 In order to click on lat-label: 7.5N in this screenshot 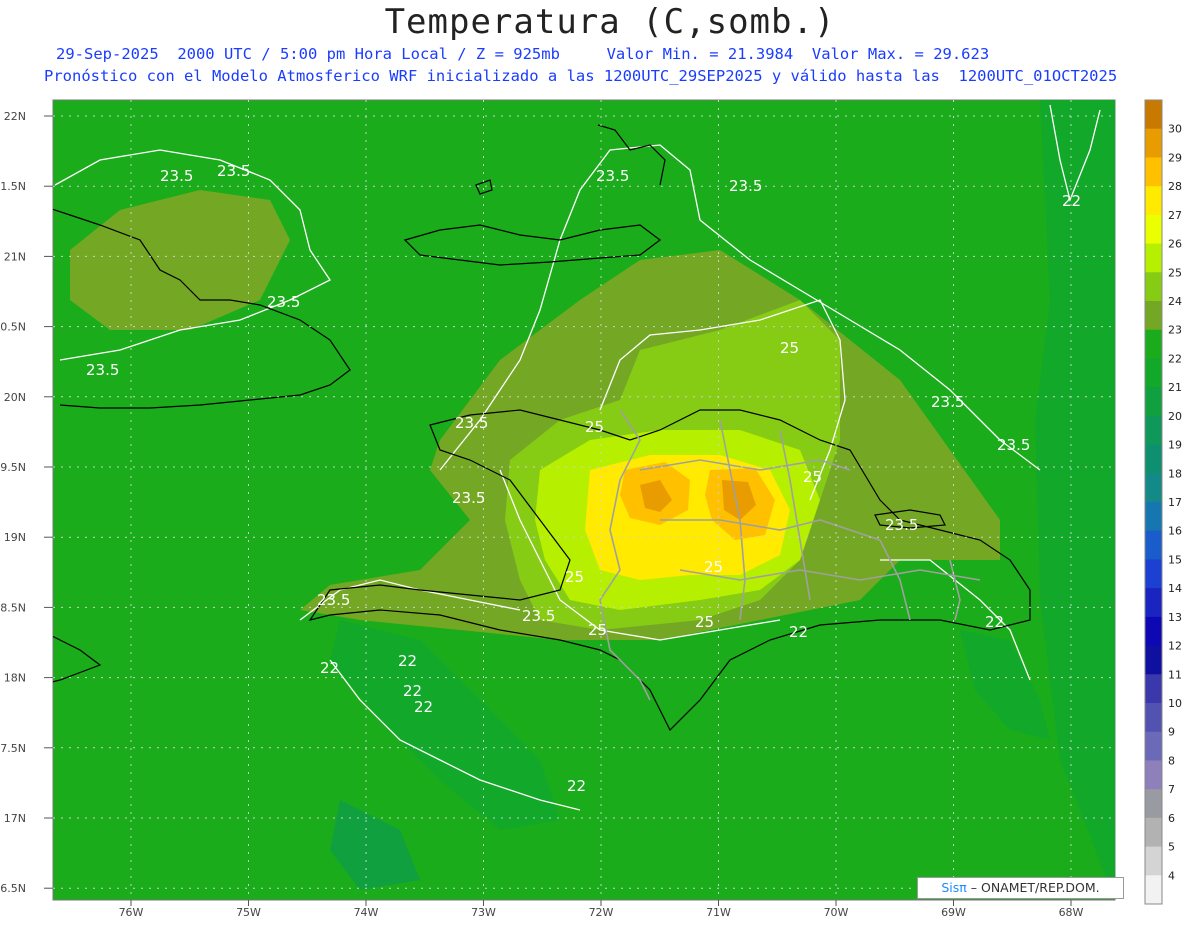, I will do `click(13, 748)`.